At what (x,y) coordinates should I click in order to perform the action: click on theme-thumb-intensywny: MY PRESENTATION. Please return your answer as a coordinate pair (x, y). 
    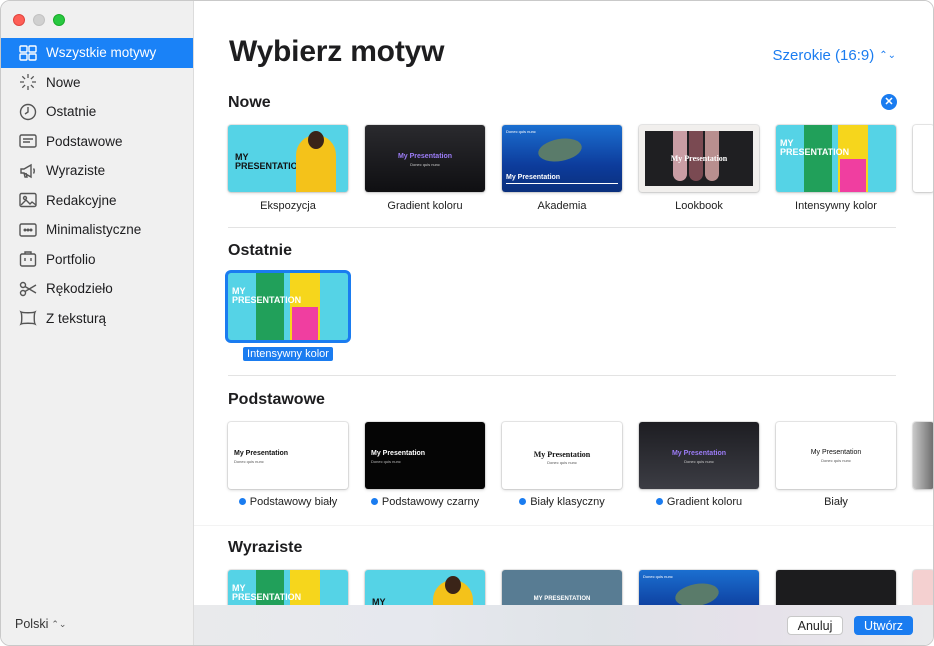
    Looking at the image, I should click on (836, 158).